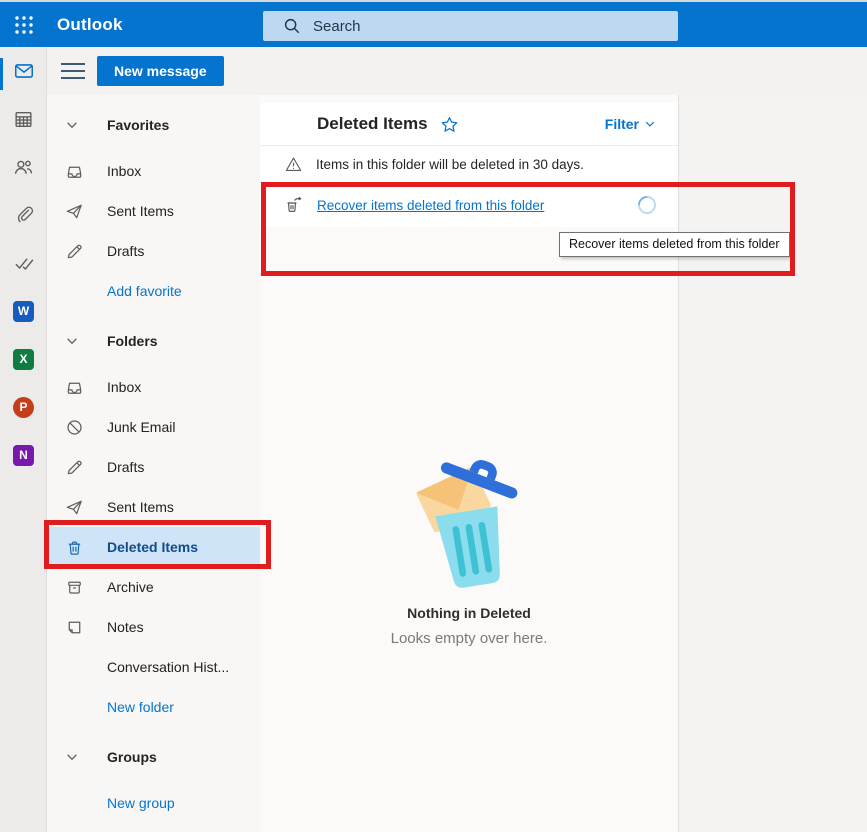 The height and width of the screenshot is (832, 867). What do you see at coordinates (153, 627) in the screenshot?
I see `sidebar-item-notes: Notes` at bounding box center [153, 627].